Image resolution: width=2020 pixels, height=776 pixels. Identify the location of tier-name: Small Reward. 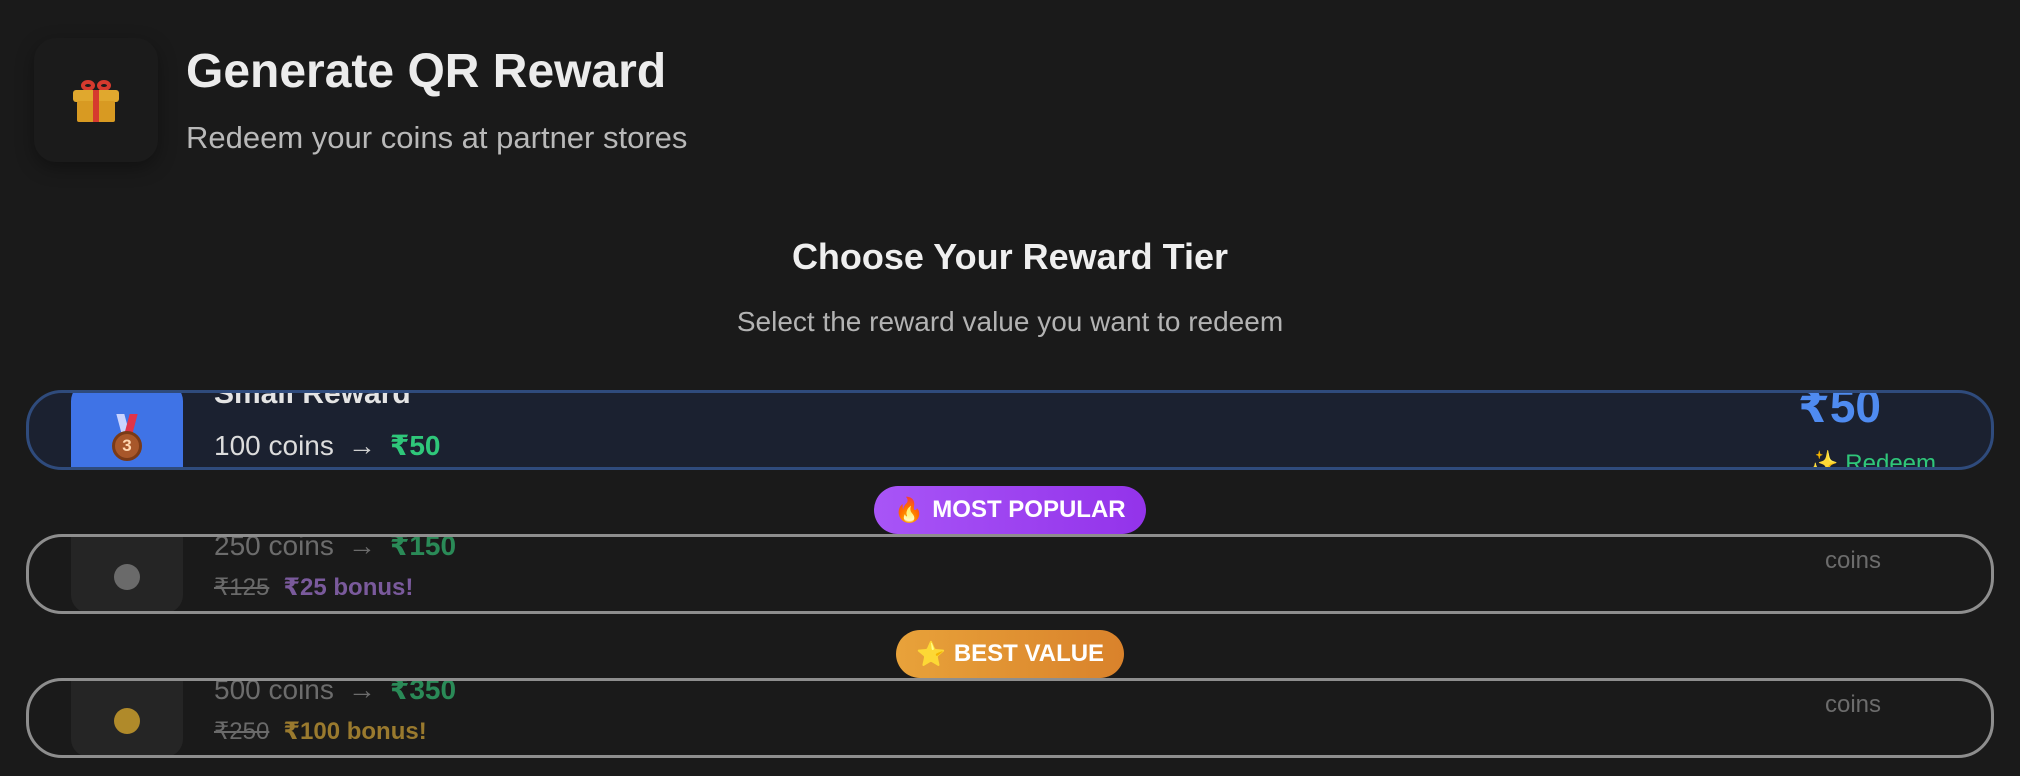
(312, 400).